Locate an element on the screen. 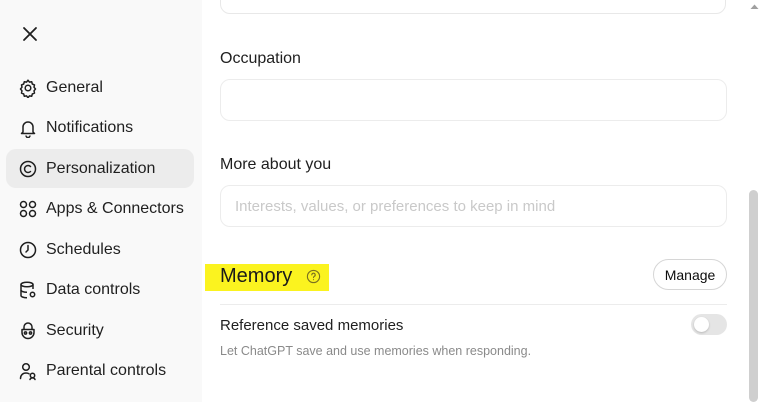 The width and height of the screenshot is (761, 402). sidebar-item-label: Schedules is located at coordinates (83, 249).